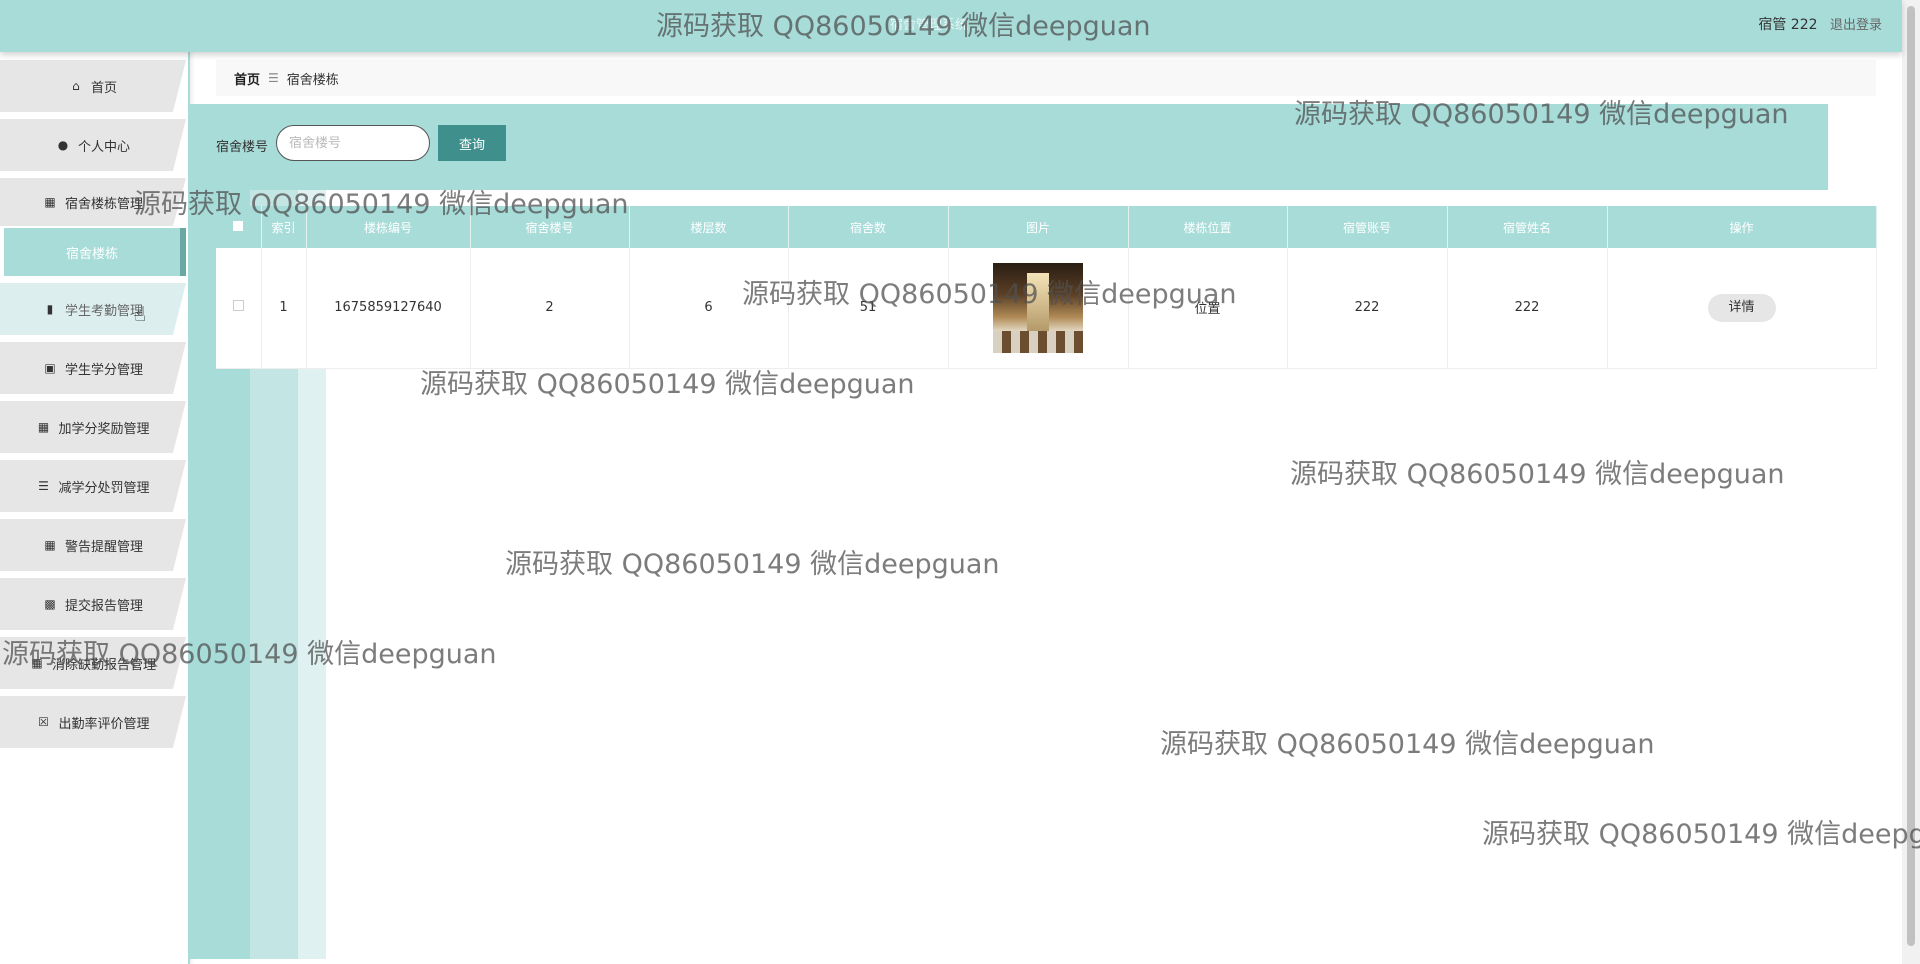 The height and width of the screenshot is (964, 1920). What do you see at coordinates (50, 368) in the screenshot?
I see `ticket-icon: ▣` at bounding box center [50, 368].